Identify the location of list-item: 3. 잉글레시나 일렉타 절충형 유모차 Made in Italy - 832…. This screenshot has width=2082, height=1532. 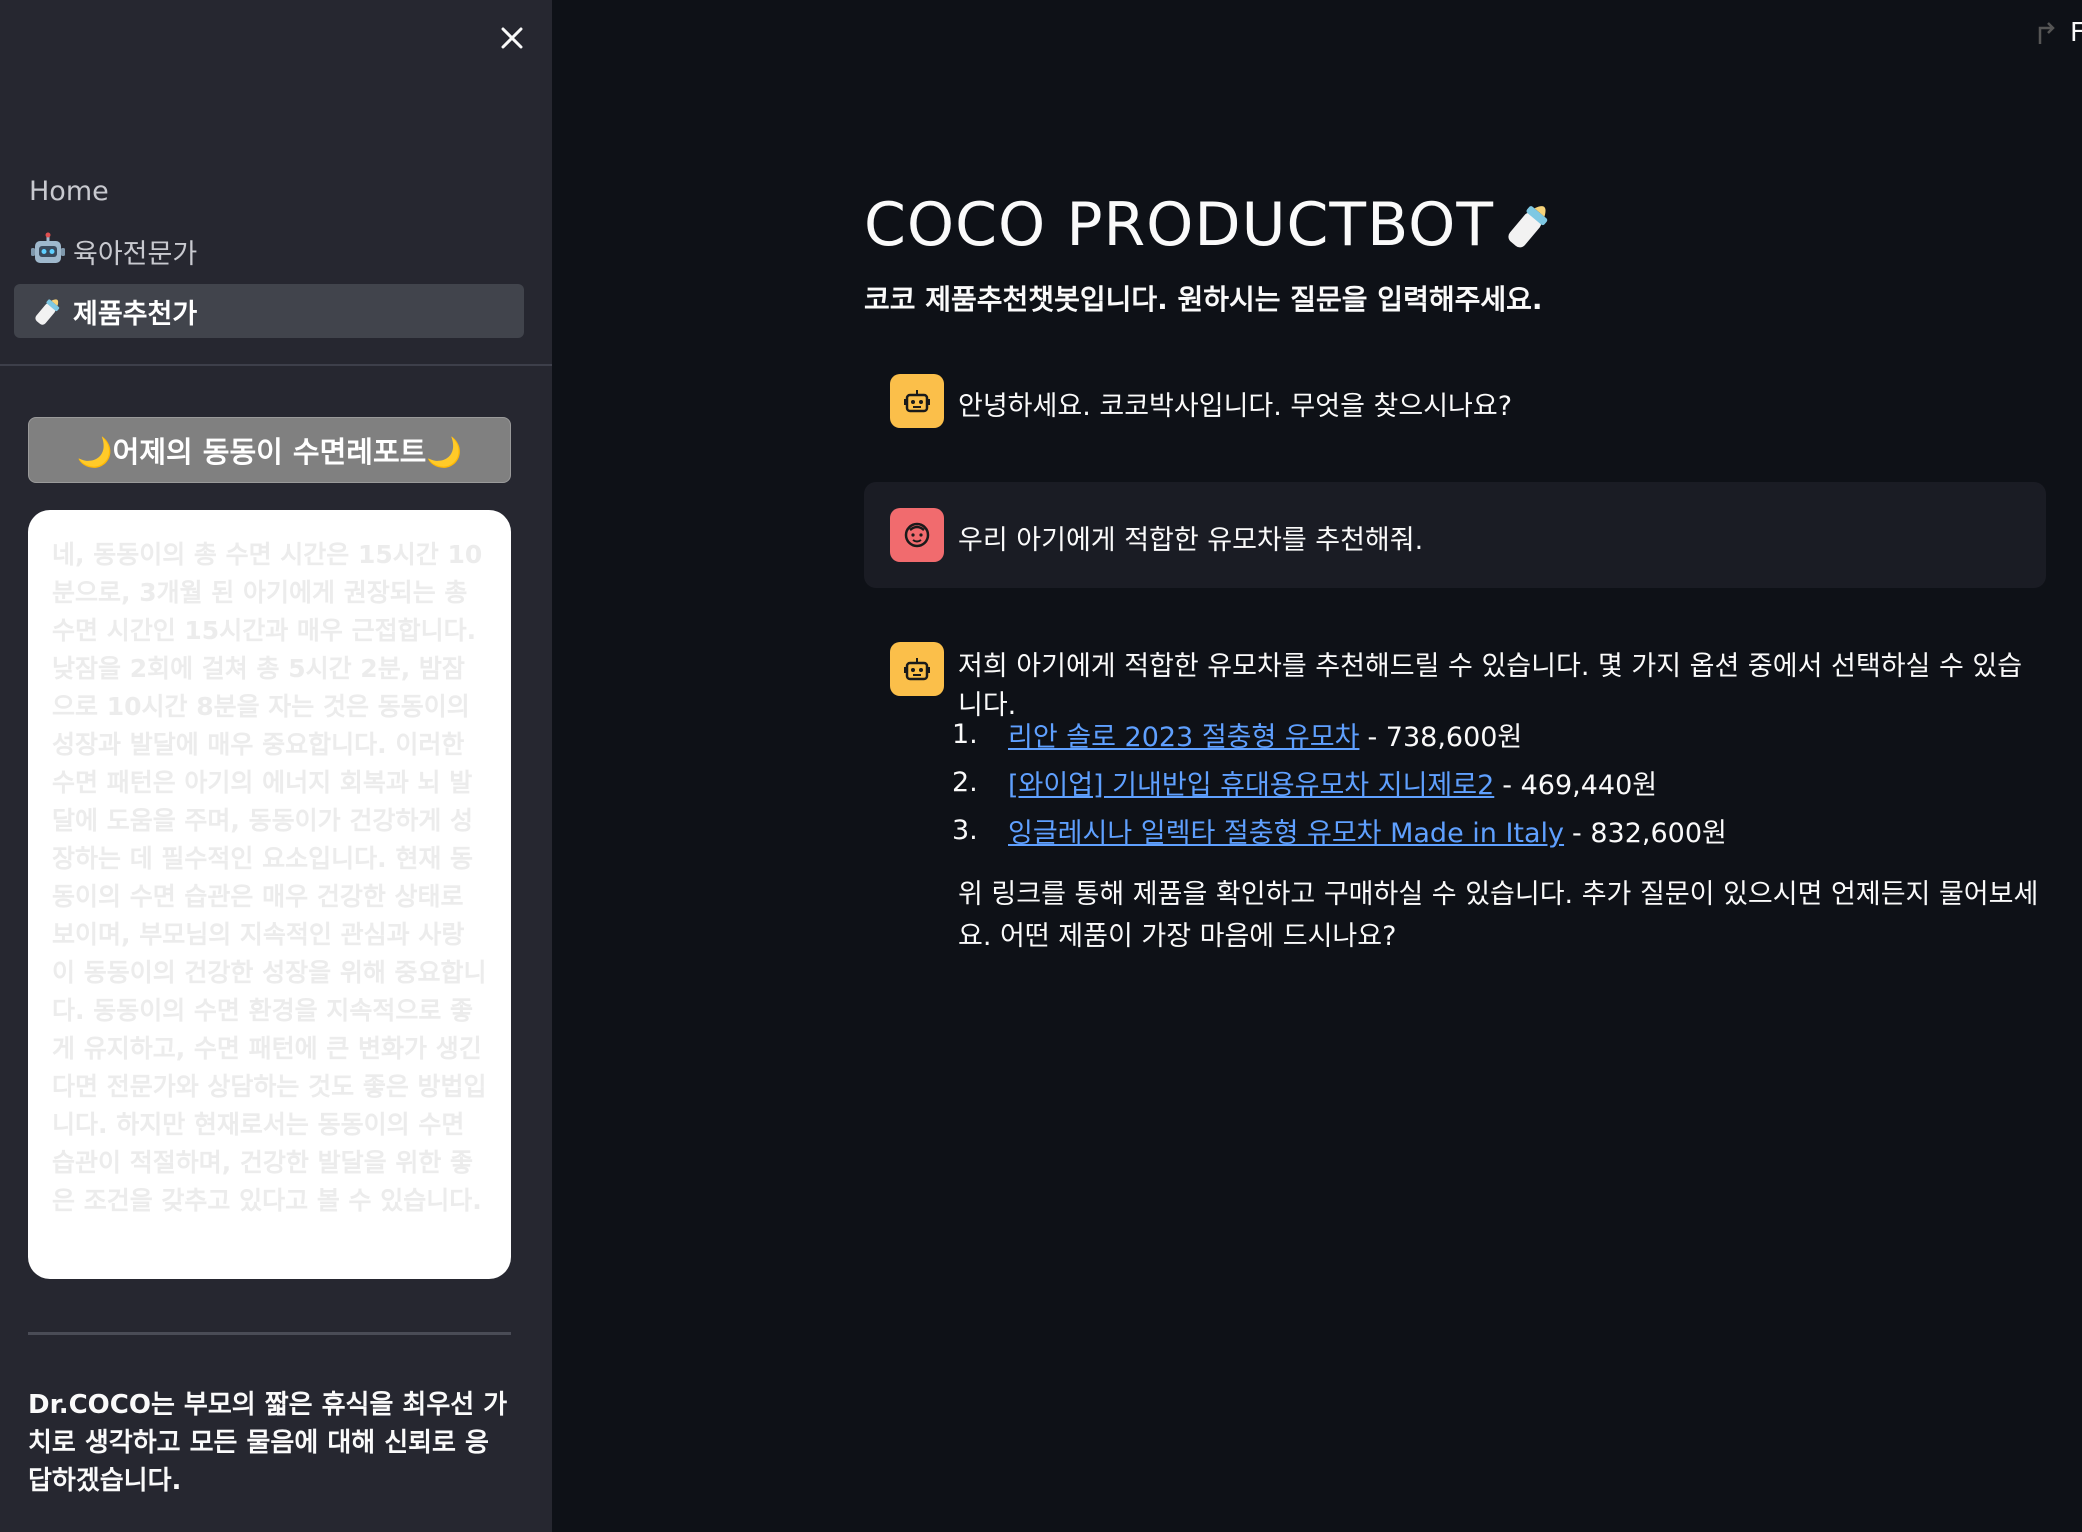
(1339, 830).